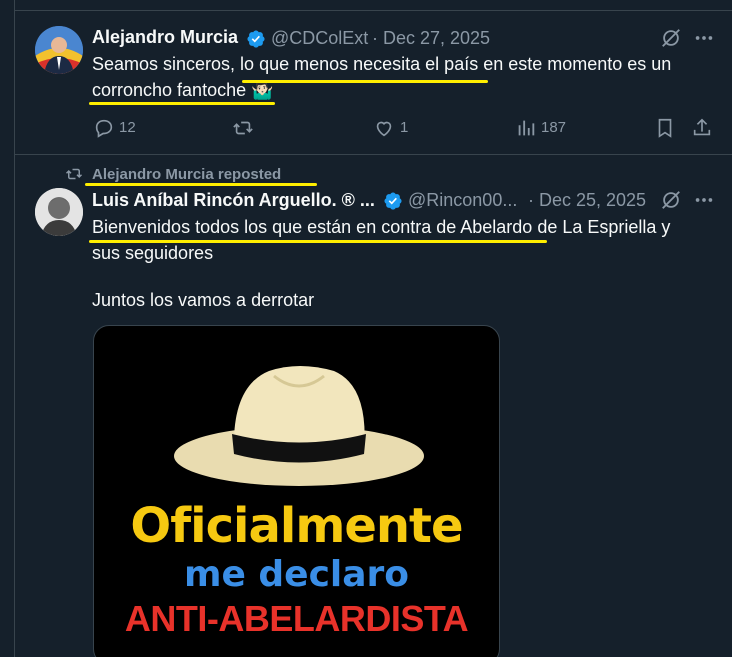 This screenshot has width=732, height=657. Describe the element at coordinates (702, 128) in the screenshot. I see `share-icon` at that location.